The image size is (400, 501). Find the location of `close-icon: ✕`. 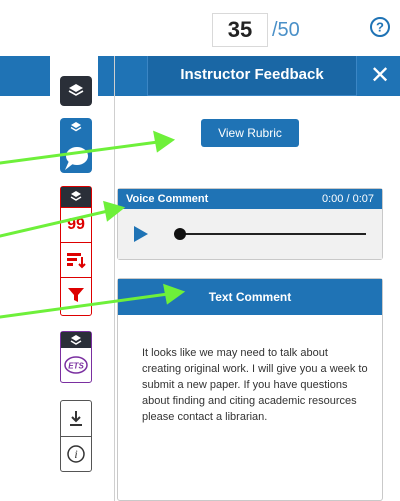

close-icon: ✕ is located at coordinates (380, 75).